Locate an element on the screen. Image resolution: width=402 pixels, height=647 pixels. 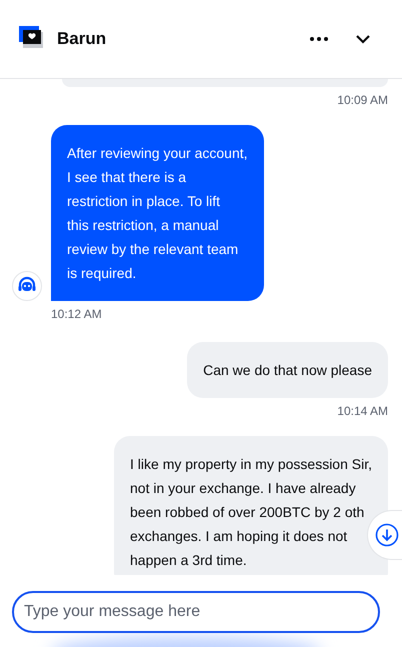
message-text: I like my property in my possession Sir, not in your exchange. I have already been robbed of over 200BTC by 2 oth exchanges. I am hoping it does not happen a 3rd time. is located at coordinates (251, 512).